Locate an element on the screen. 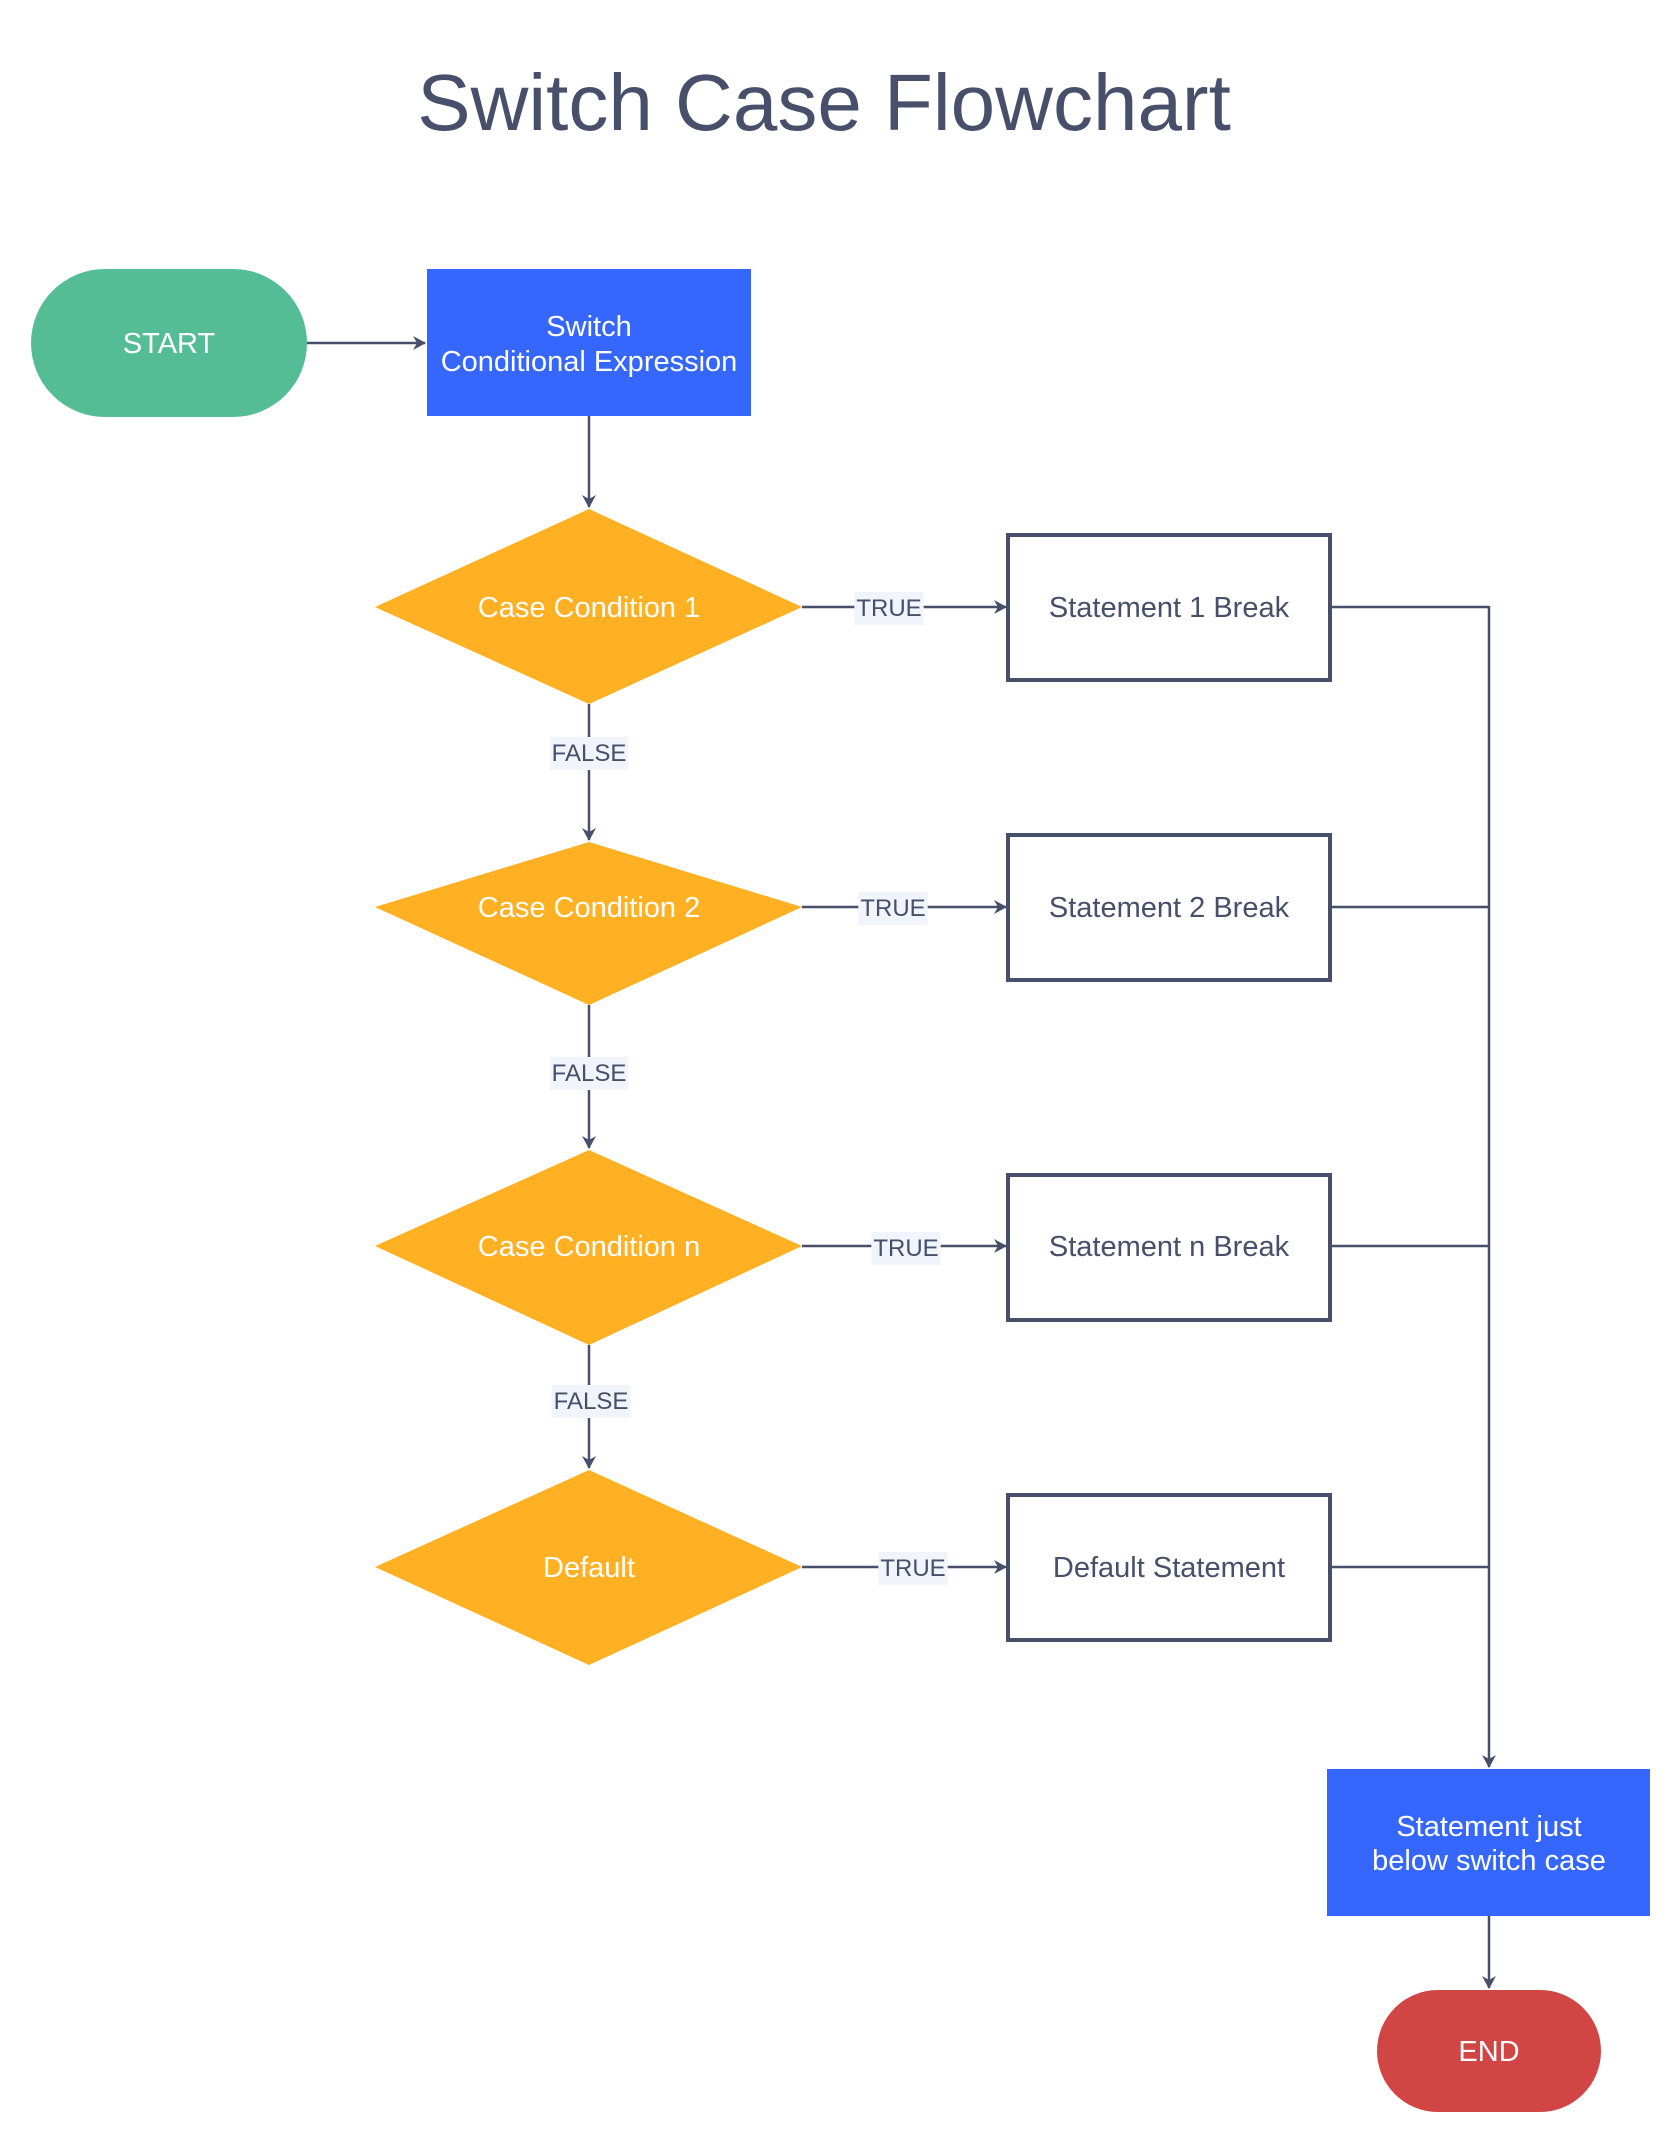 This screenshot has width=1680, height=2144. statement-1-label: Statement 1 Break is located at coordinates (1169, 608).